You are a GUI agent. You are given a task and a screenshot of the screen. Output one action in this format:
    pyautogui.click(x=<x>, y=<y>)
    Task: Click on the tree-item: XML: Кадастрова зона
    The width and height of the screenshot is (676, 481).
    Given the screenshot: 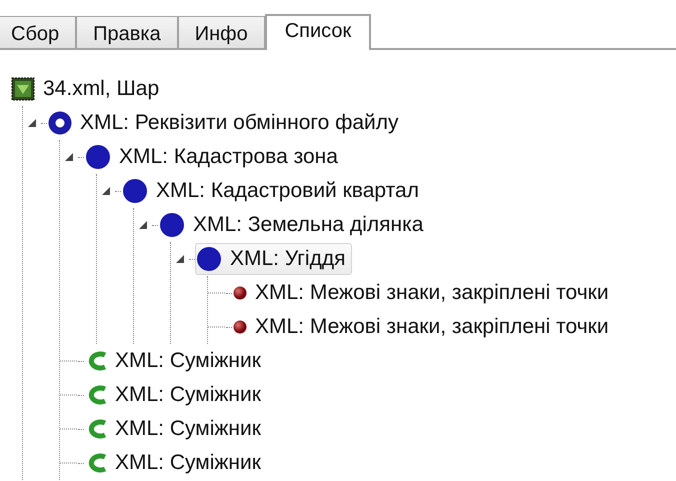 What is the action you would take?
    pyautogui.click(x=214, y=157)
    